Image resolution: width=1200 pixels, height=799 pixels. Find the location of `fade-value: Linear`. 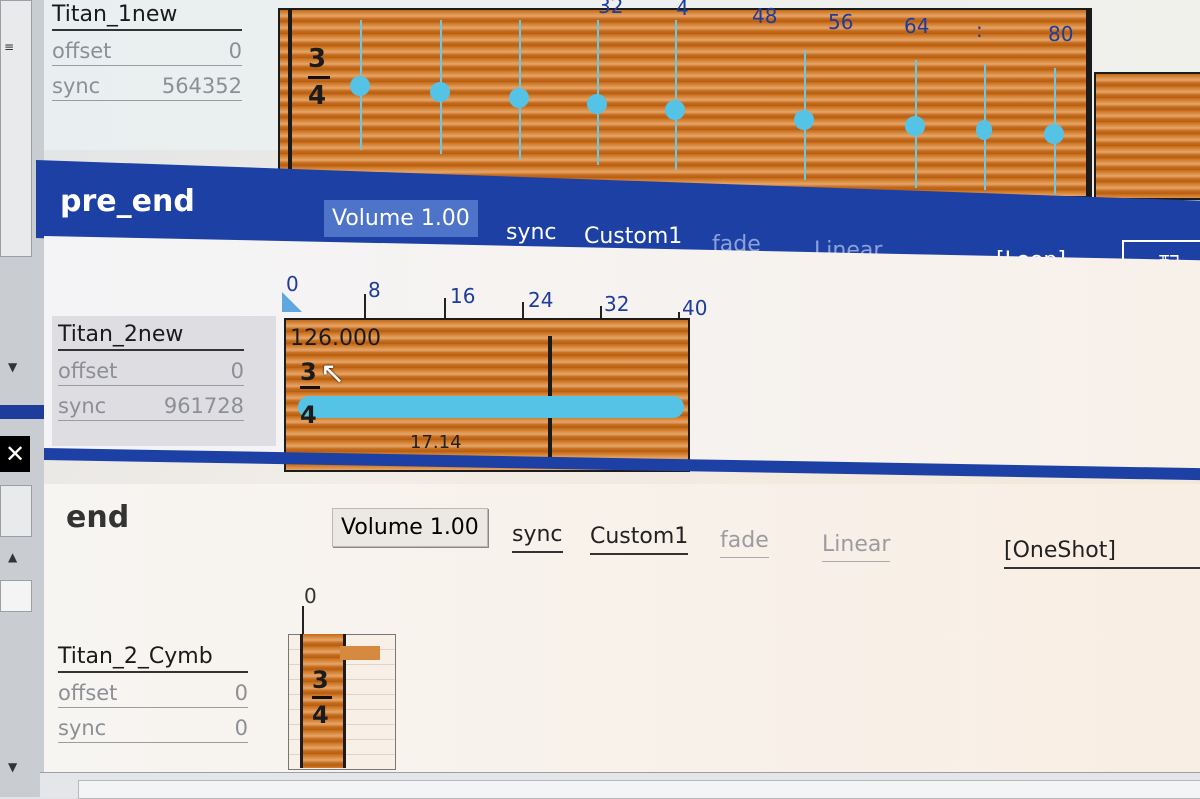

fade-value: Linear is located at coordinates (856, 547).